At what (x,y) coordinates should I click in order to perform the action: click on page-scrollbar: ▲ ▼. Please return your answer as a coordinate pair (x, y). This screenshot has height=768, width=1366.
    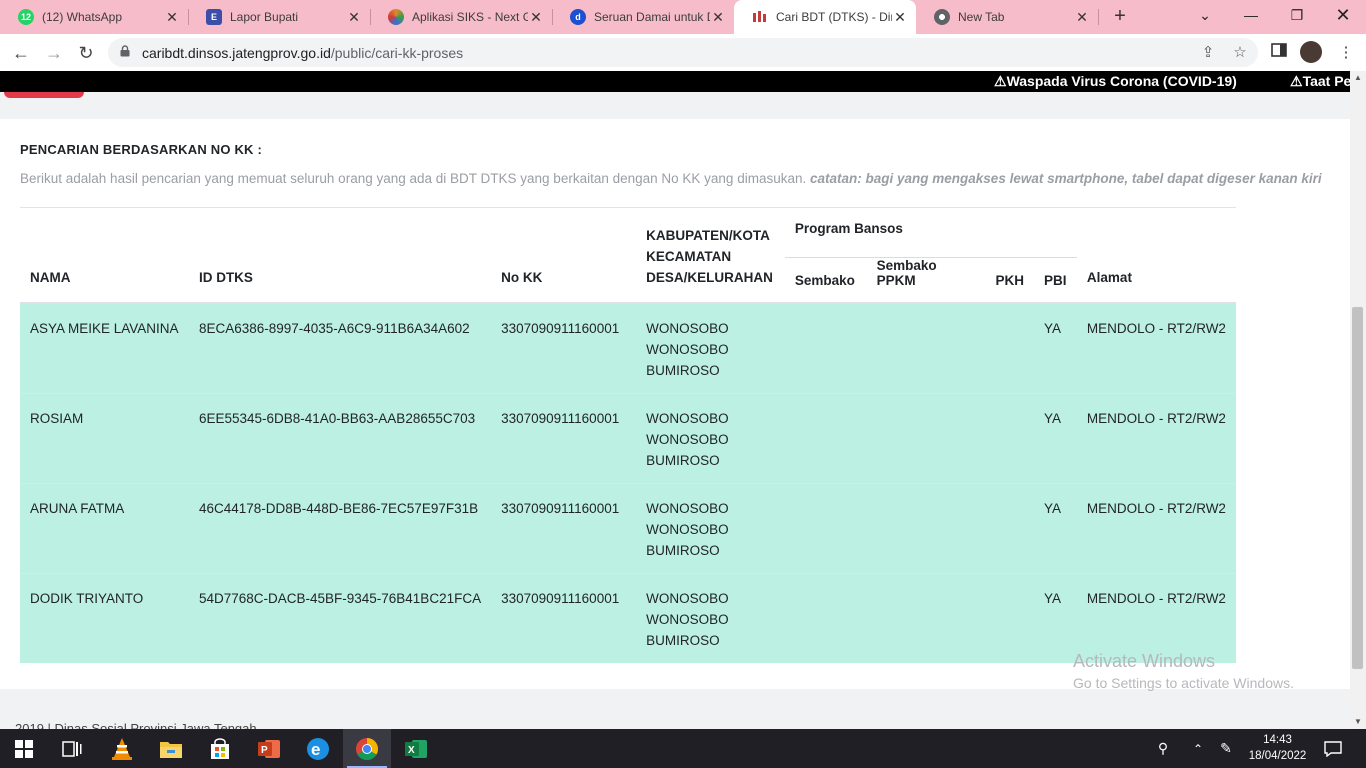
    Looking at the image, I should click on (1358, 400).